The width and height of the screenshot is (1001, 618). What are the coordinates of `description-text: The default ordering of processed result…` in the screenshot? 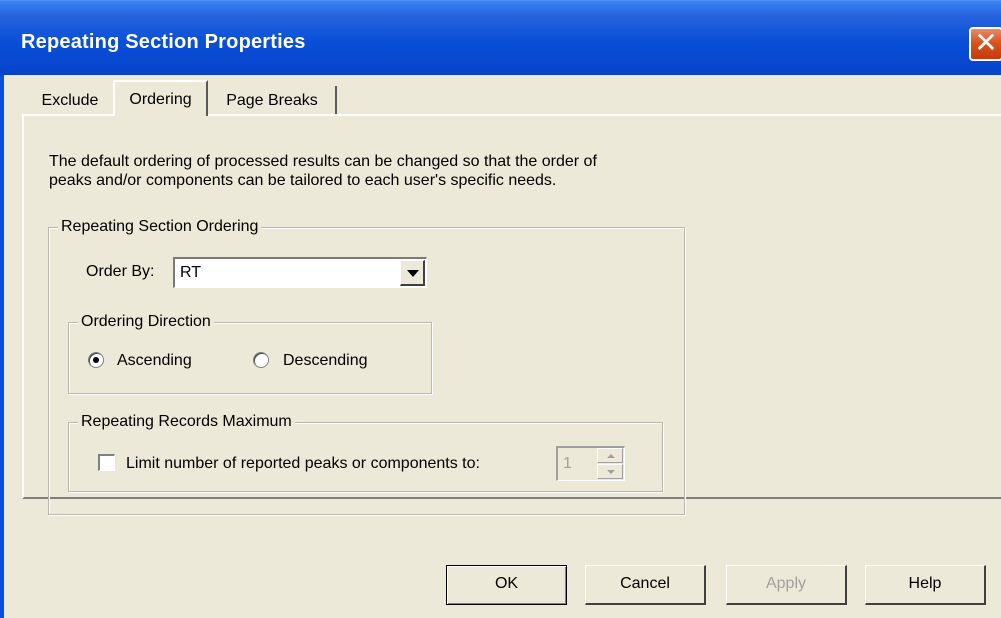 It's located at (399, 171).